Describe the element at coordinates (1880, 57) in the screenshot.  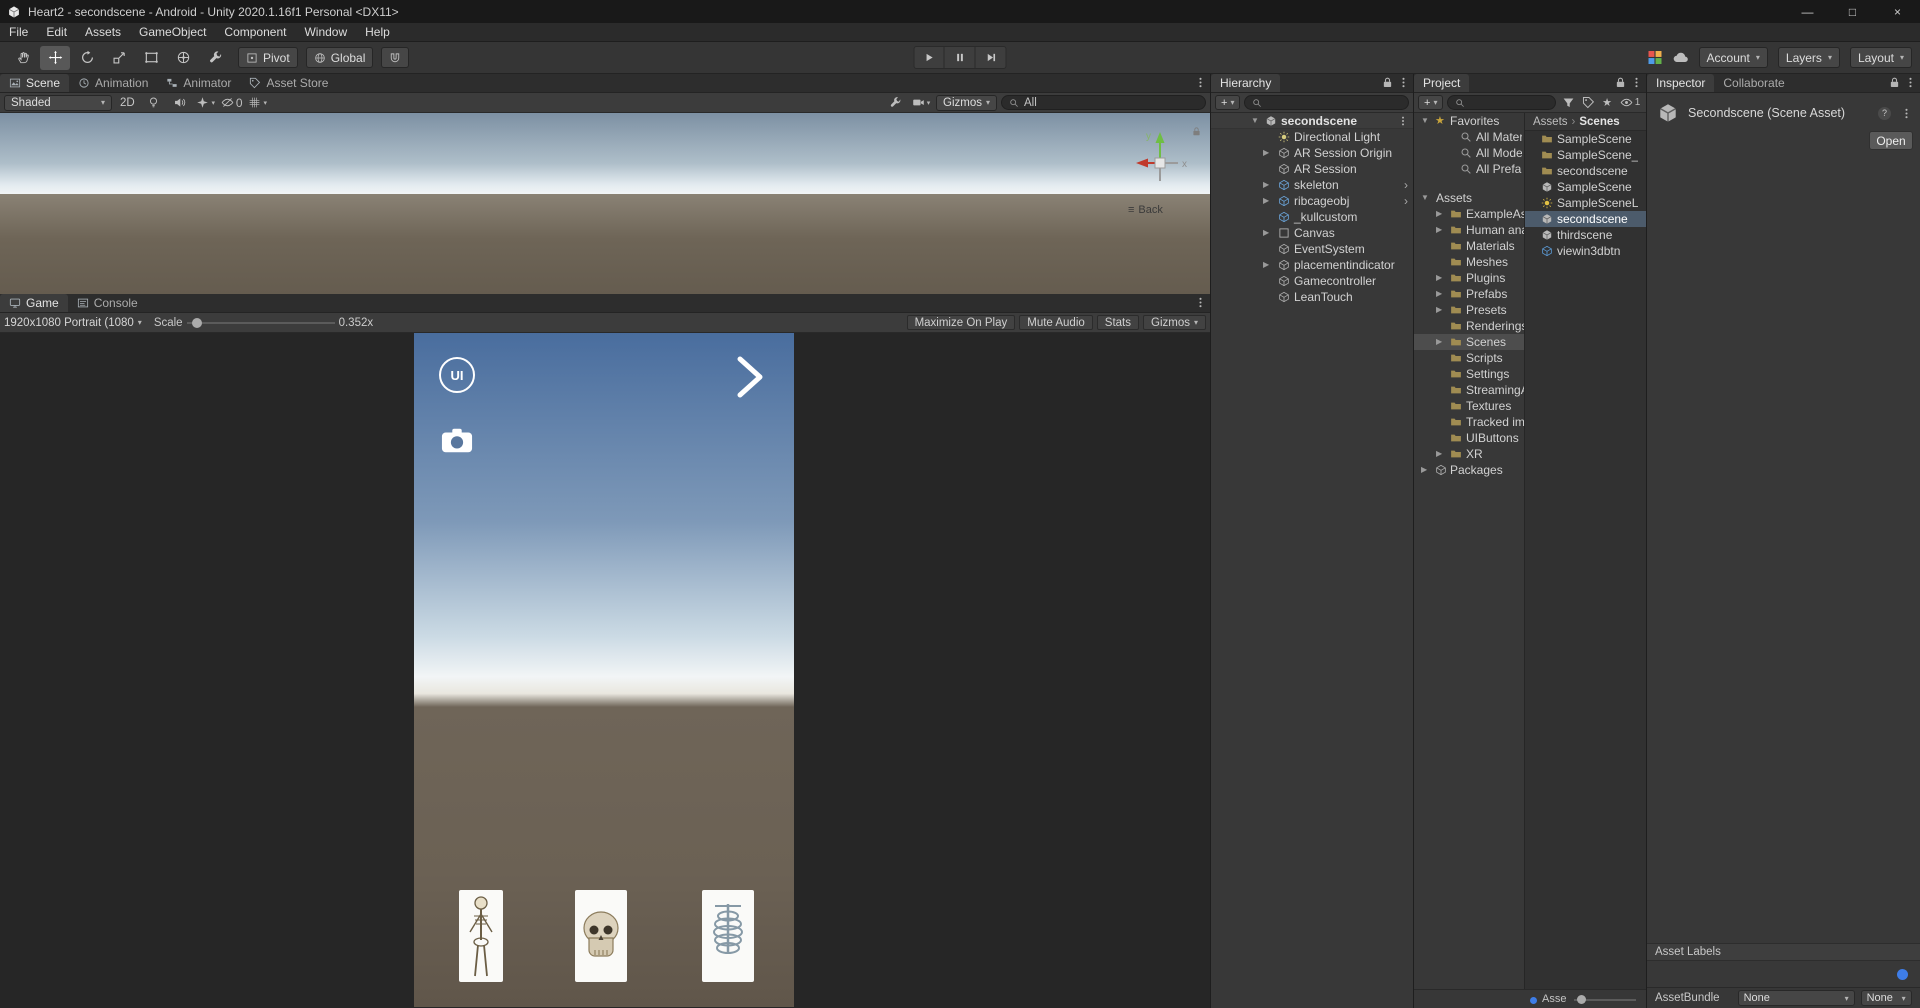
I see `layout-dropdown: Layout ▾` at that location.